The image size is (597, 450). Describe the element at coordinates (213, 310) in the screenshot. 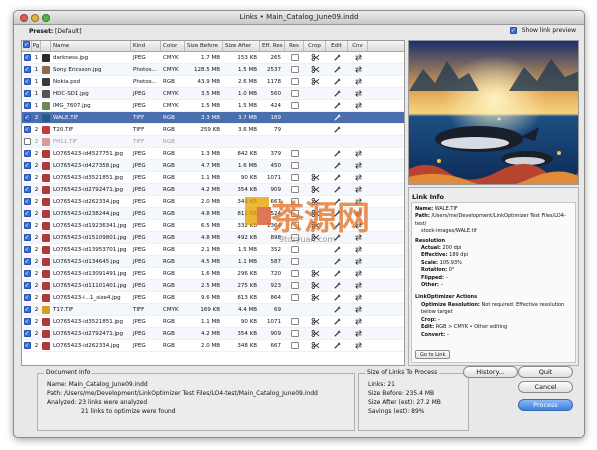

I see `table-row: ✓ 2 T17.TIF TIFF CMYK 169 KB 4.4 MB 69` at that location.